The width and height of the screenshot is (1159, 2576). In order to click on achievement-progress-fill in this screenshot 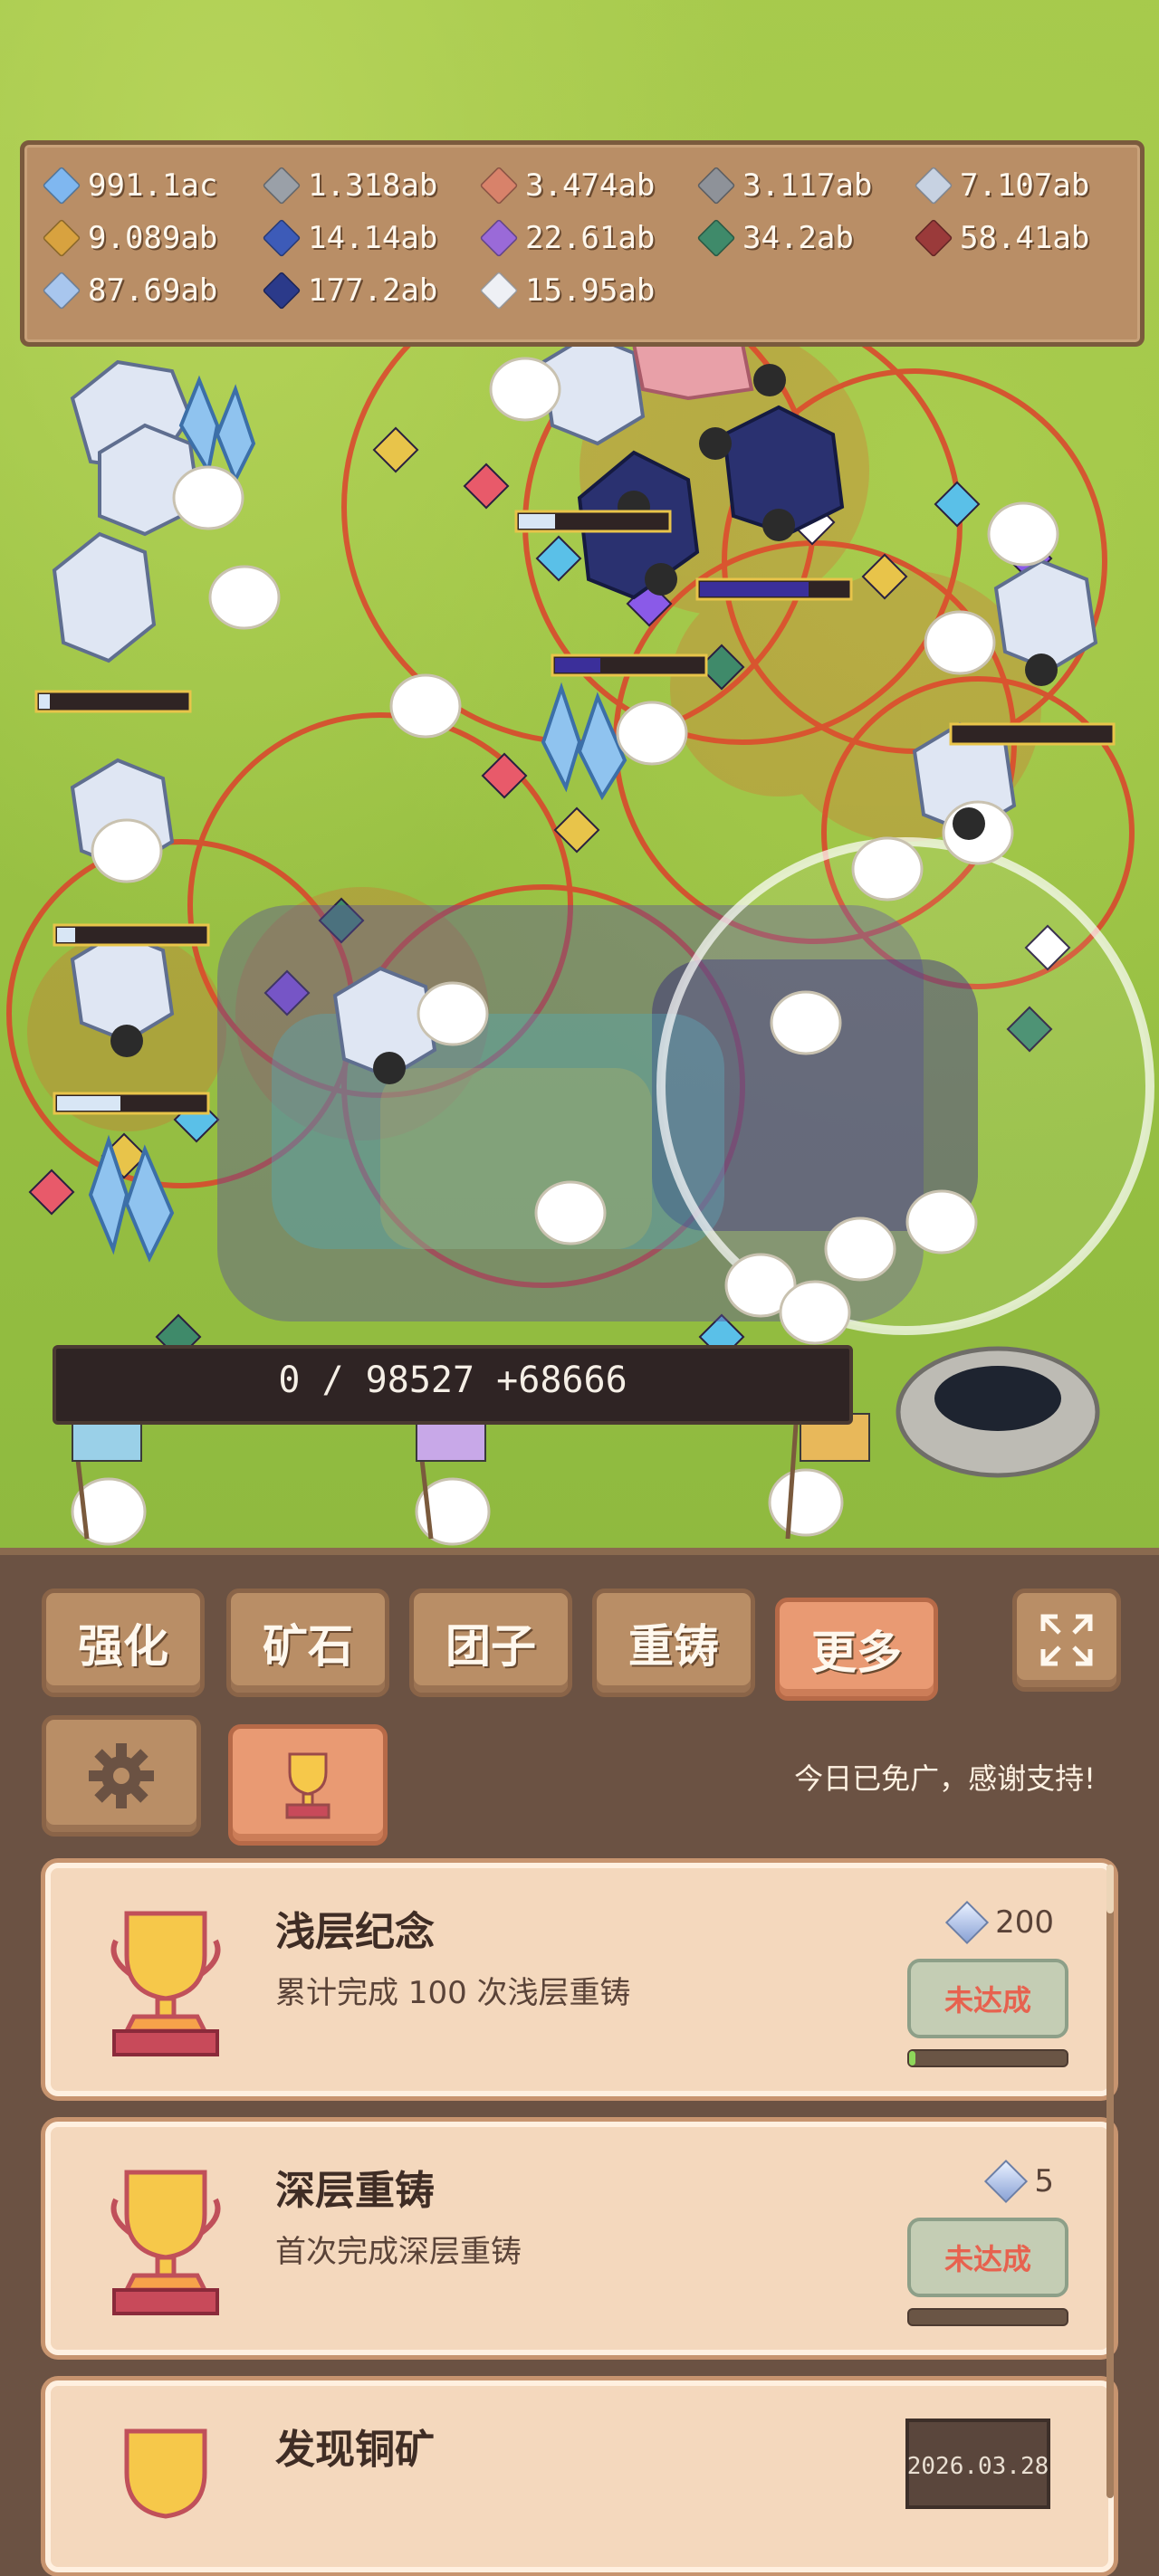, I will do `click(912, 2059)`.